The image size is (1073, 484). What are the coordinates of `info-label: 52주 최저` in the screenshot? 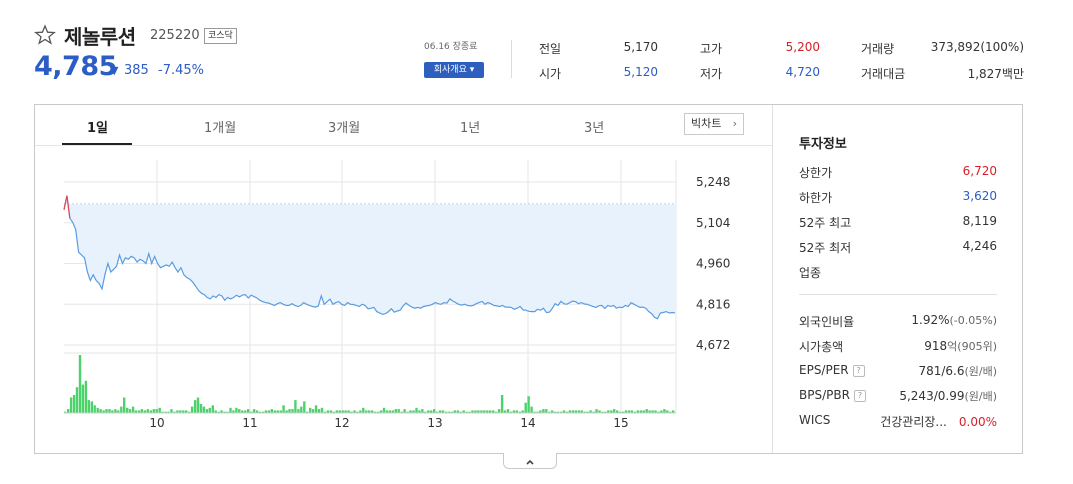 It's located at (825, 248).